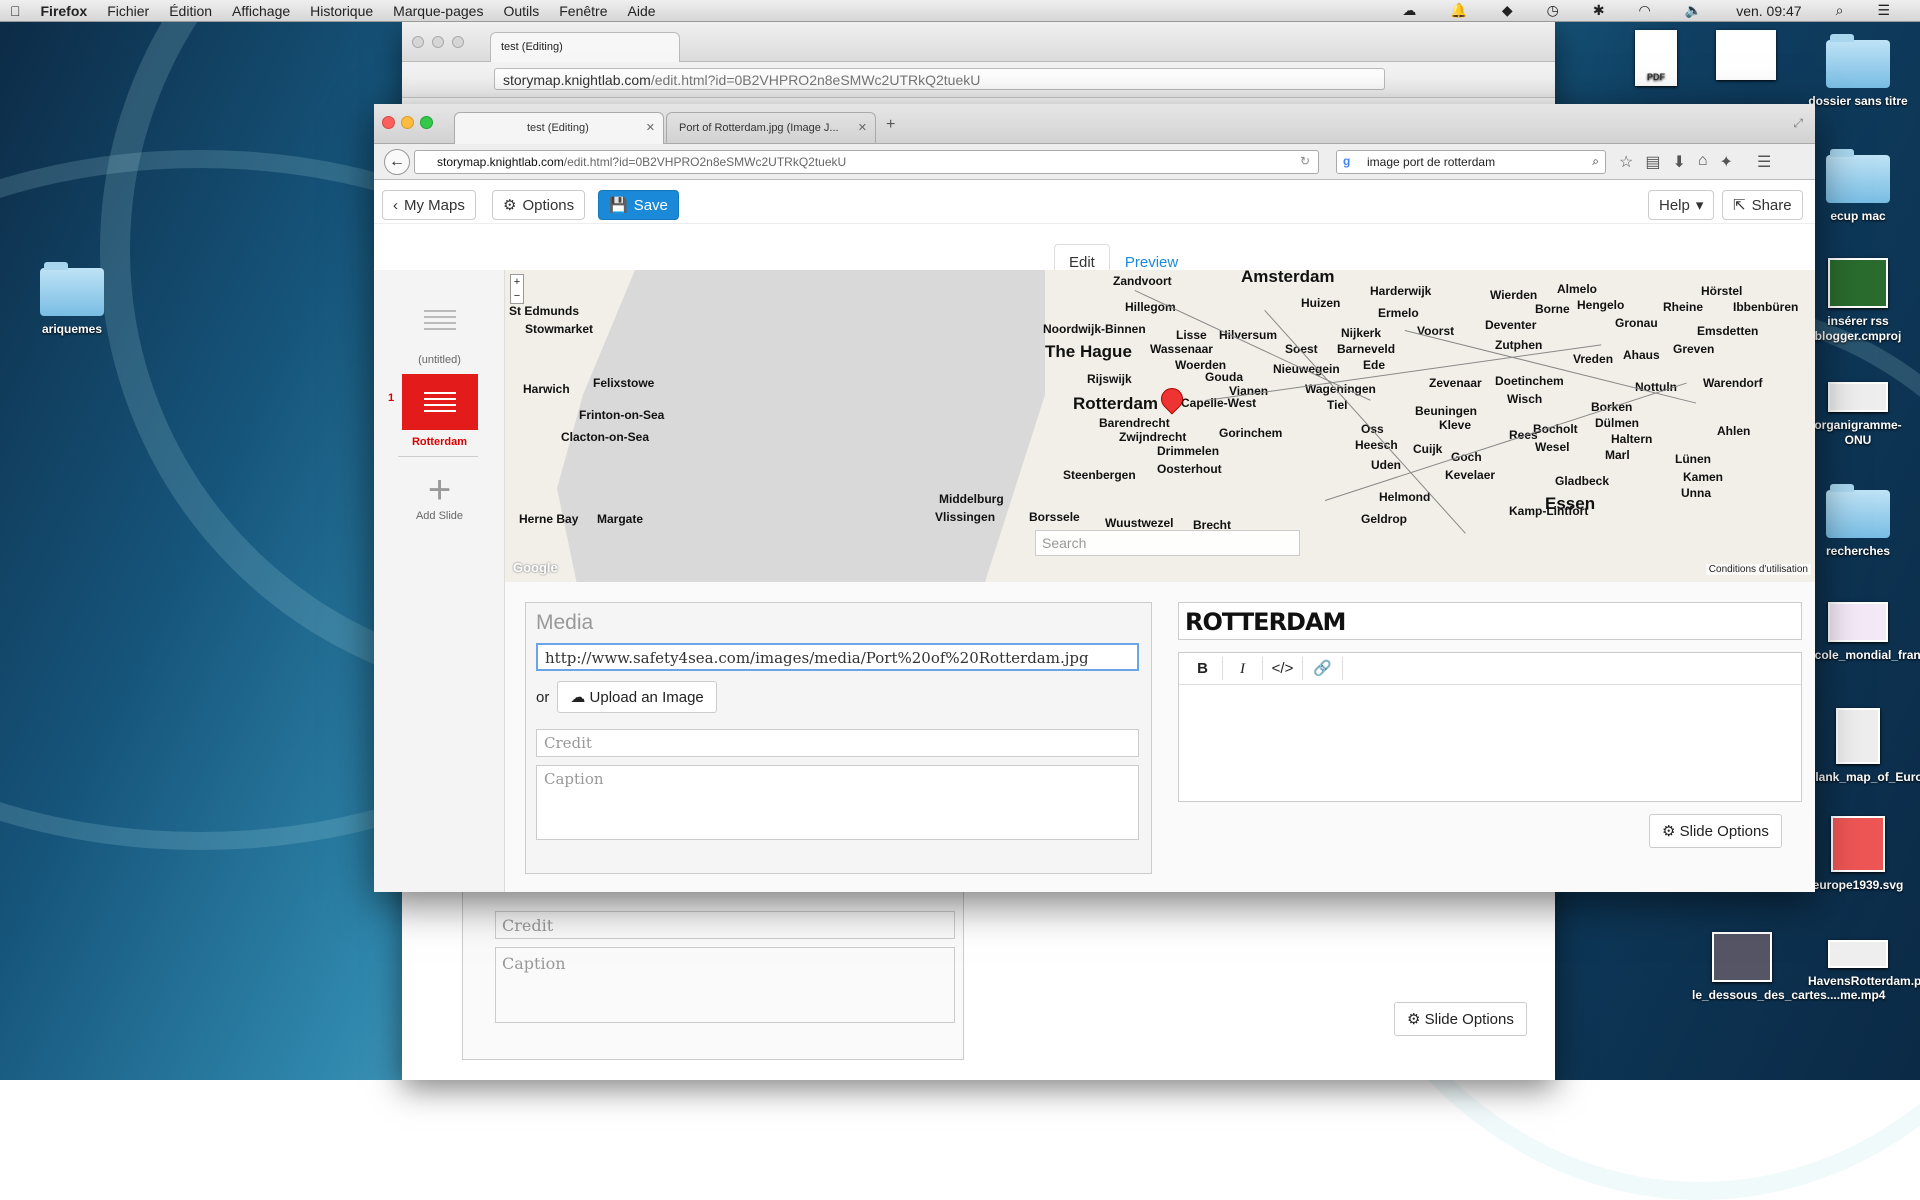 The width and height of the screenshot is (1920, 1200). I want to click on extension-icon: ✦, so click(1726, 162).